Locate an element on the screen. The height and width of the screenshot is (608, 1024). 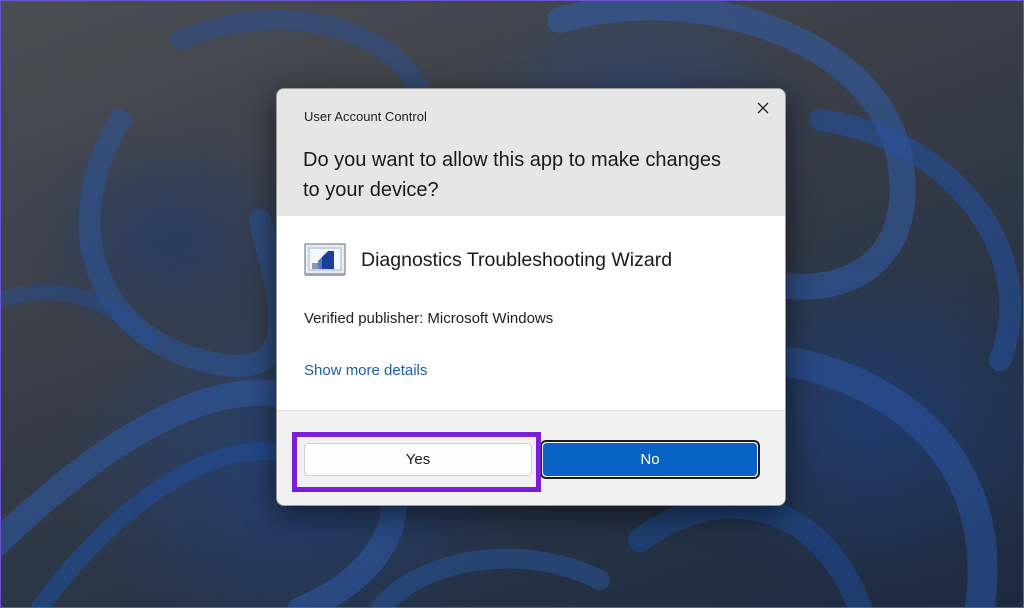
yes-button: Yes is located at coordinates (418, 459).